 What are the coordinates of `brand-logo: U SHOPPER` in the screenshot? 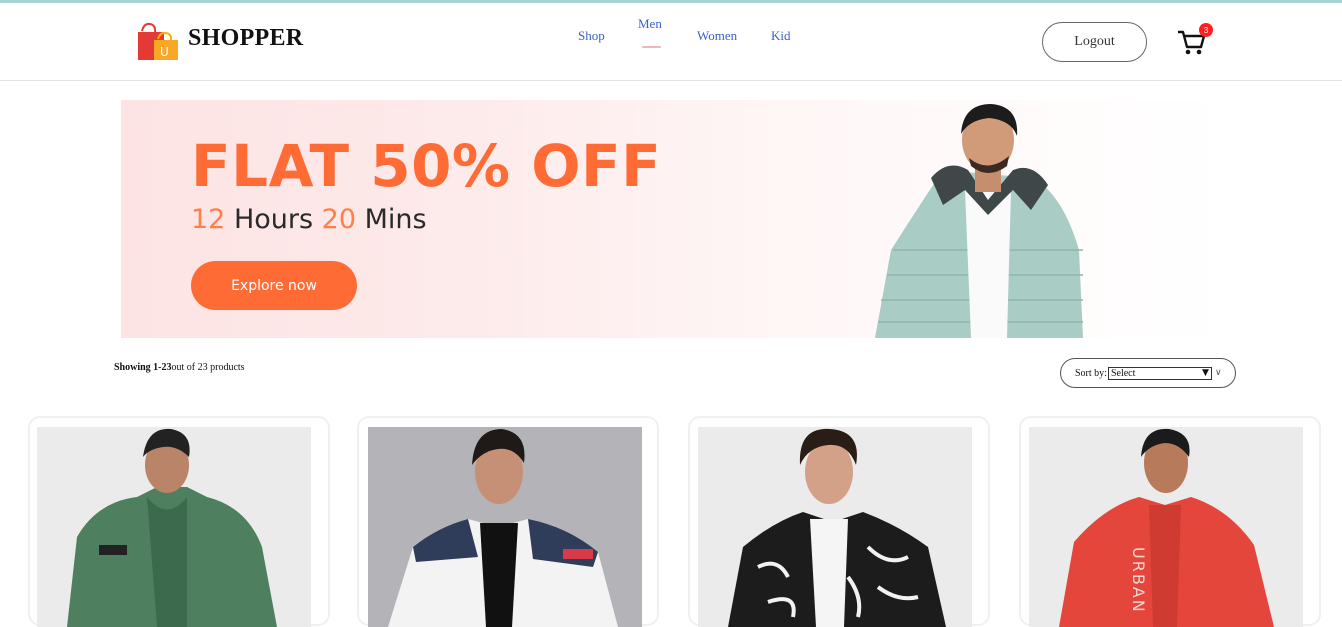 It's located at (219, 42).